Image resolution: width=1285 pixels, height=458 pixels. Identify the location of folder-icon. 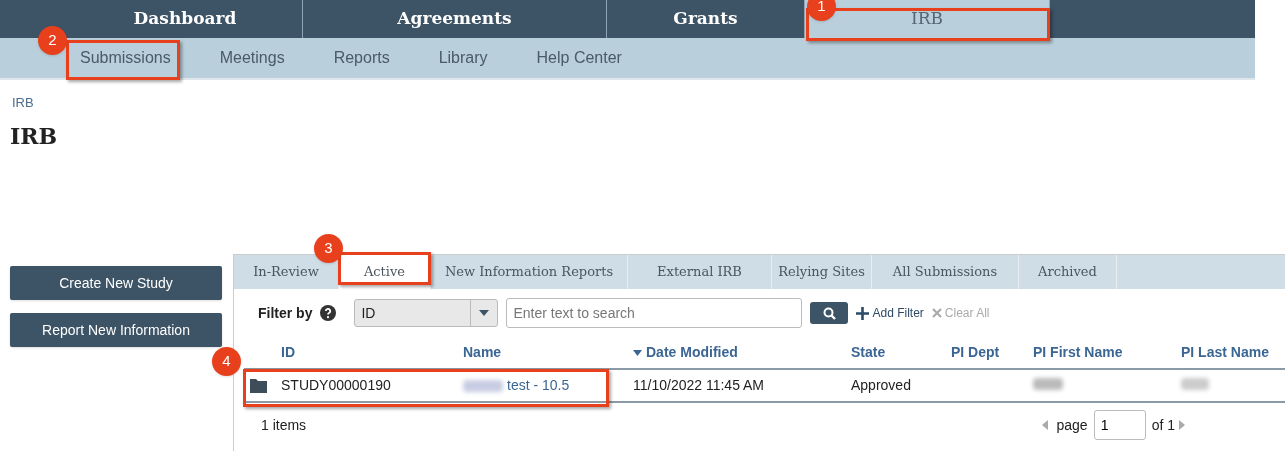
(258, 385).